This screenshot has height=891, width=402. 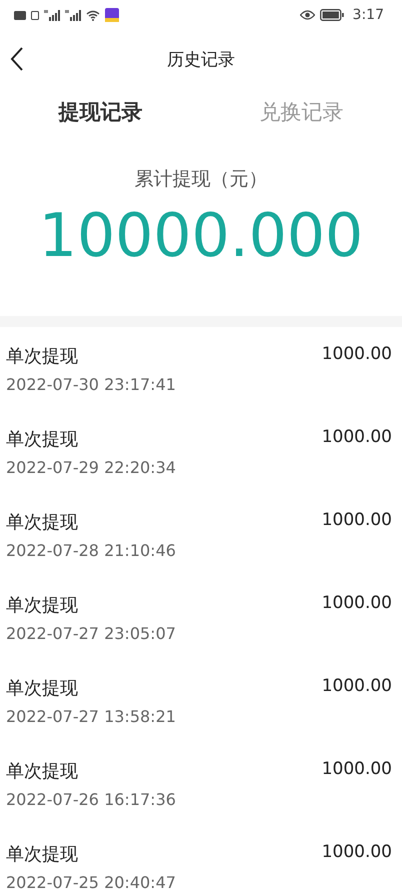 I want to click on app-icon, so click(x=112, y=15).